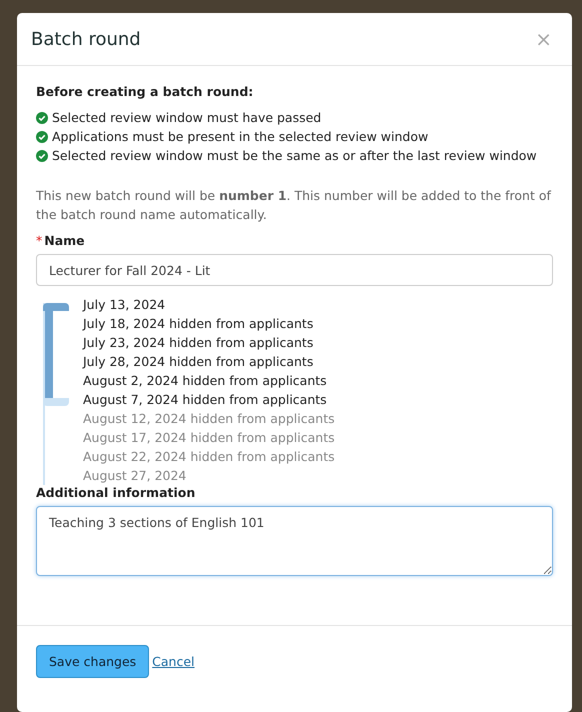 This screenshot has height=712, width=582. What do you see at coordinates (209, 475) in the screenshot?
I see `review-window-option: August 27, 2024` at bounding box center [209, 475].